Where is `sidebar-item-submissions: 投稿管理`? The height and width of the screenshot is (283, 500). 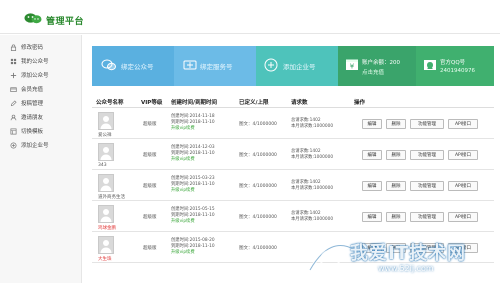 sidebar-item-submissions: 投稿管理 is located at coordinates (45, 103).